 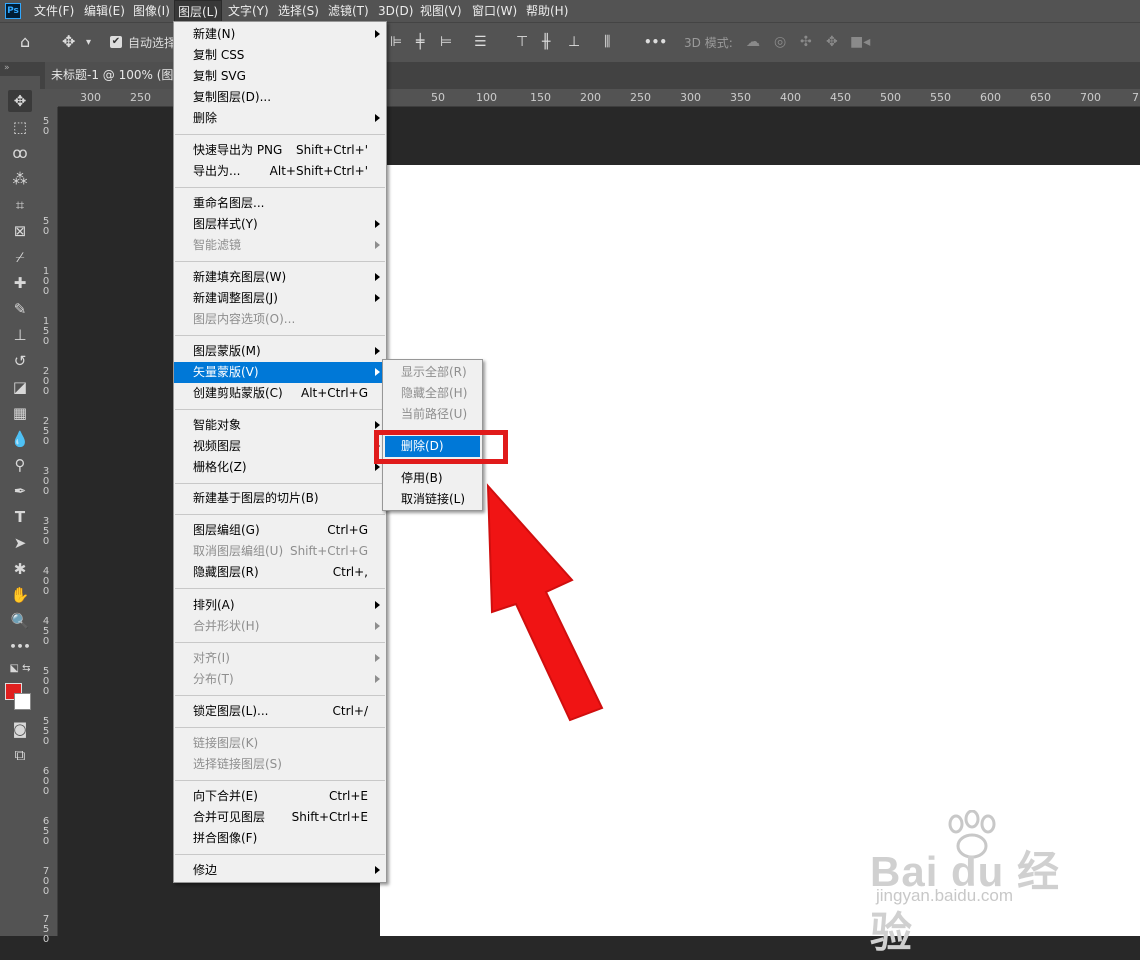 I want to click on ruler-label: 550, so click(x=940, y=97).